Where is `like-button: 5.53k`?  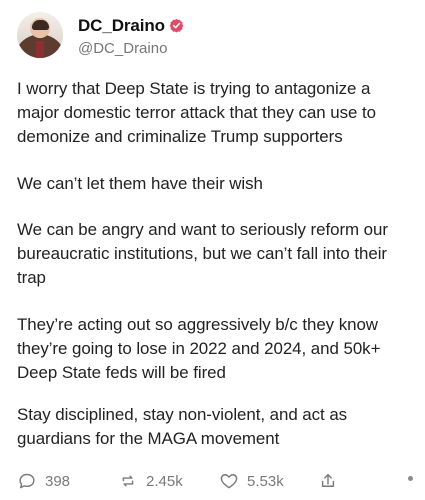
like-button: 5.53k is located at coordinates (268, 481).